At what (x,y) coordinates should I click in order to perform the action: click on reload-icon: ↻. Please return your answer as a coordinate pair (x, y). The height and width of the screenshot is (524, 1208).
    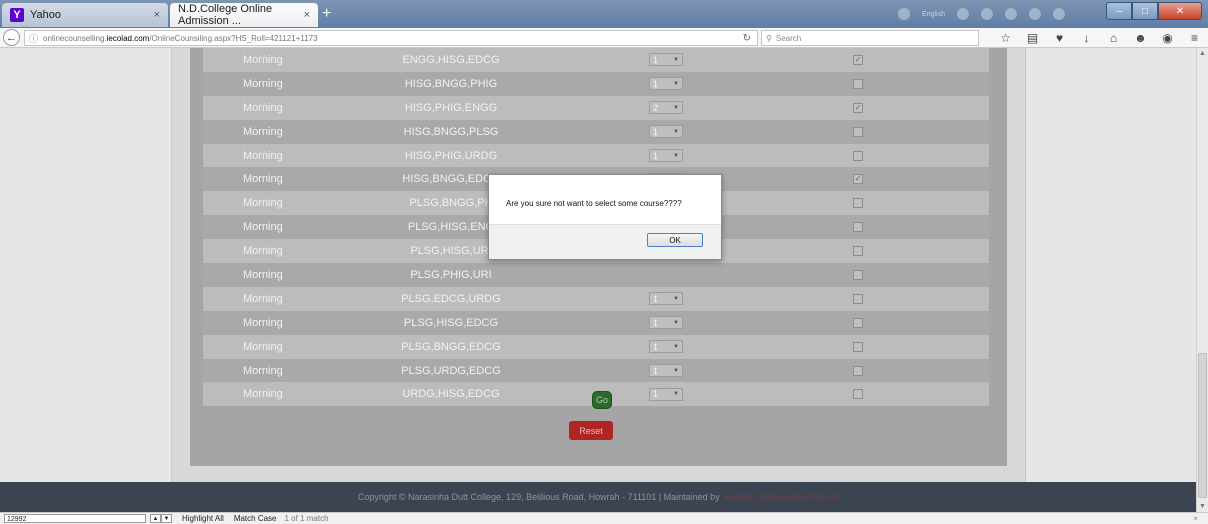
    Looking at the image, I should click on (750, 38).